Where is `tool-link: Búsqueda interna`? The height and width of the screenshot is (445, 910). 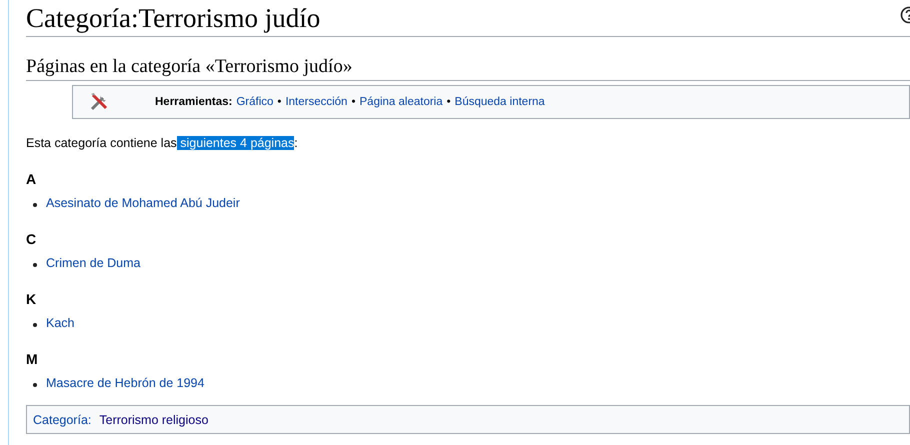
tool-link: Búsqueda interna is located at coordinates (499, 102).